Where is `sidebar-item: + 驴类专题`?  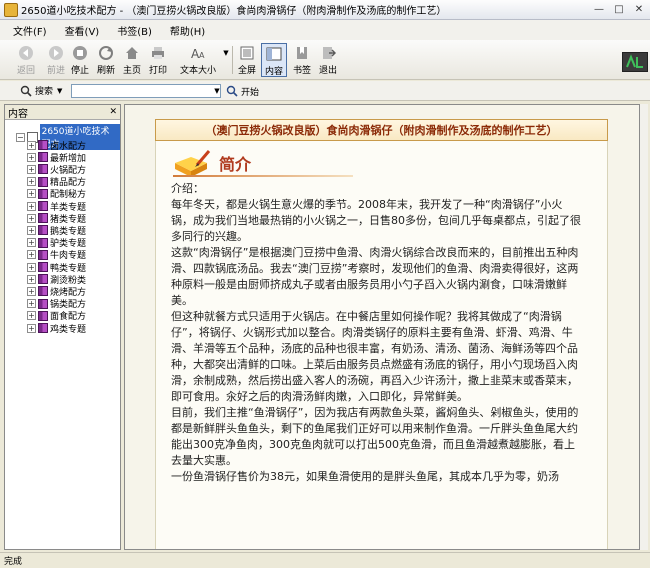 sidebar-item: + 驴类专题 is located at coordinates (56, 243).